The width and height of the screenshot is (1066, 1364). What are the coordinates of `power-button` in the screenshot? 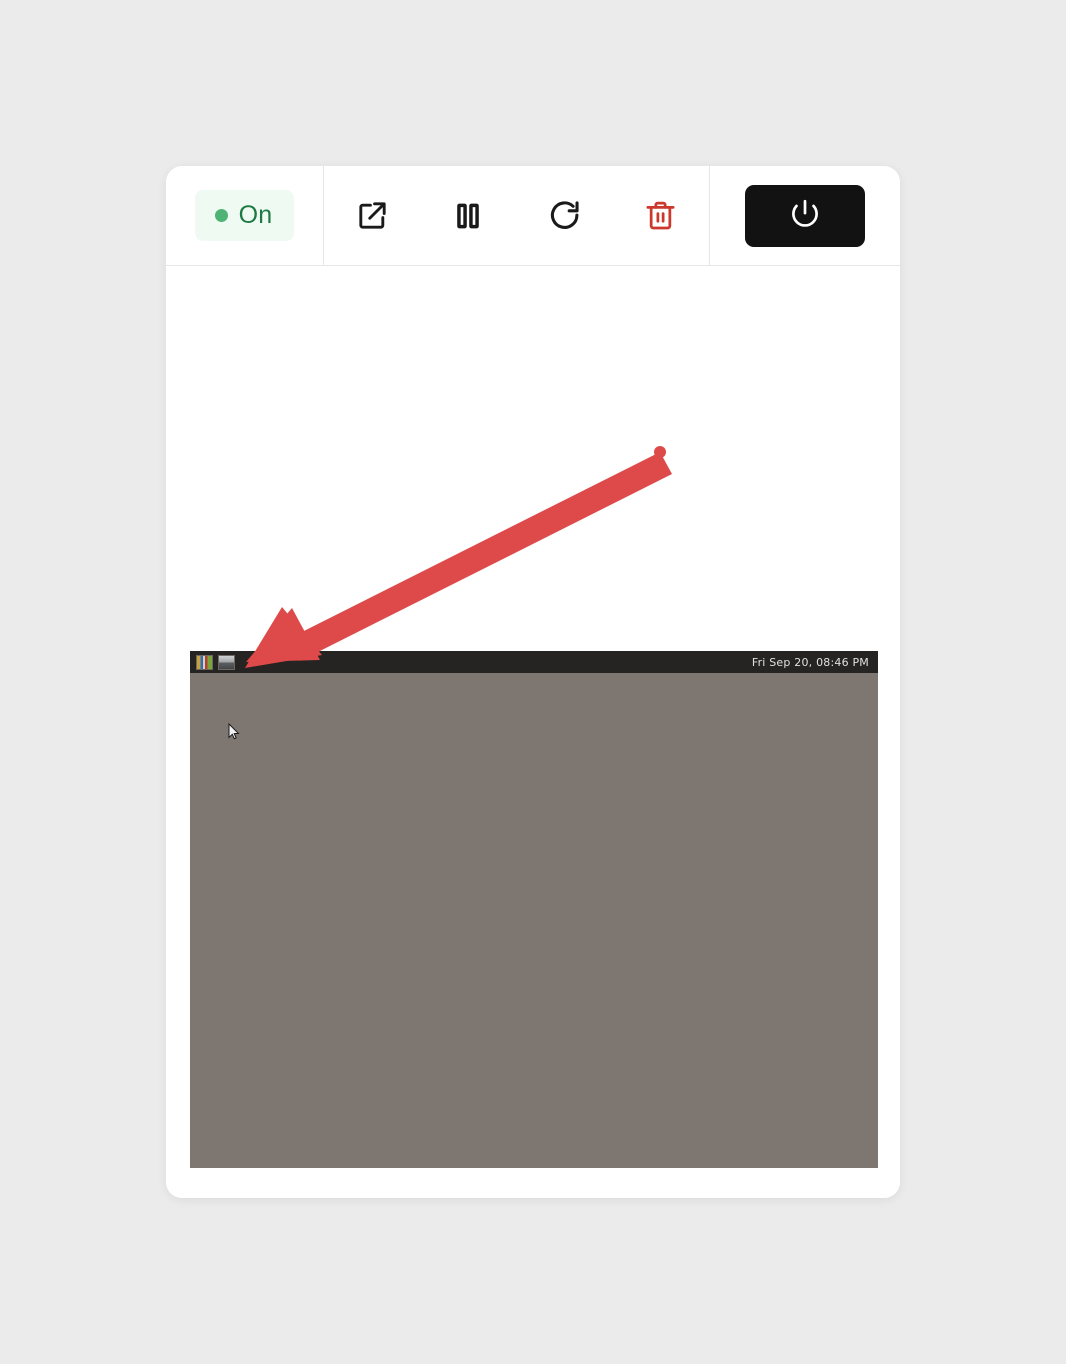 It's located at (805, 215).